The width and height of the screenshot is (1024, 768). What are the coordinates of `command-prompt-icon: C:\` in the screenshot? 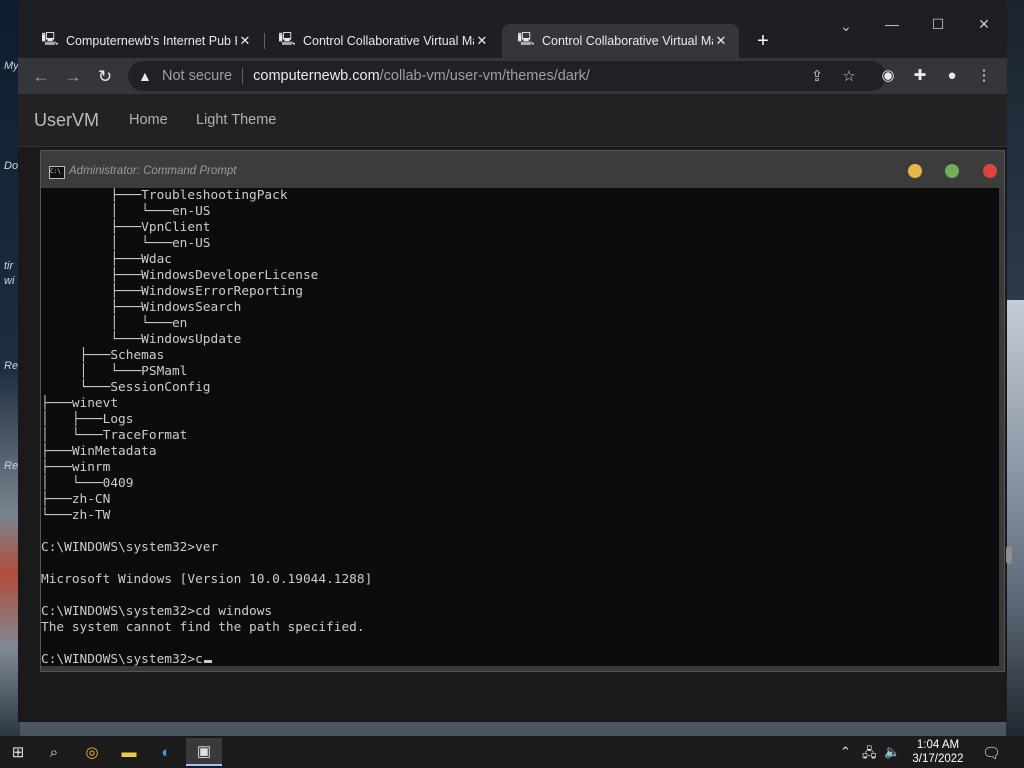 It's located at (57, 172).